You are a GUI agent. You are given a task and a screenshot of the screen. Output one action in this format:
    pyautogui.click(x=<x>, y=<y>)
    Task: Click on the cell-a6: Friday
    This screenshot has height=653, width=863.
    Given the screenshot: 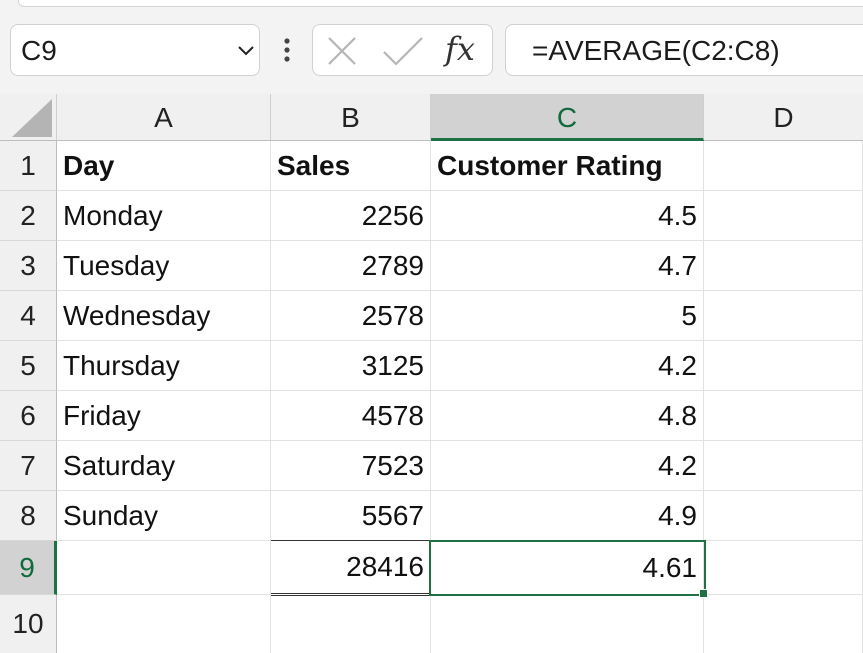 What is the action you would take?
    pyautogui.click(x=164, y=416)
    